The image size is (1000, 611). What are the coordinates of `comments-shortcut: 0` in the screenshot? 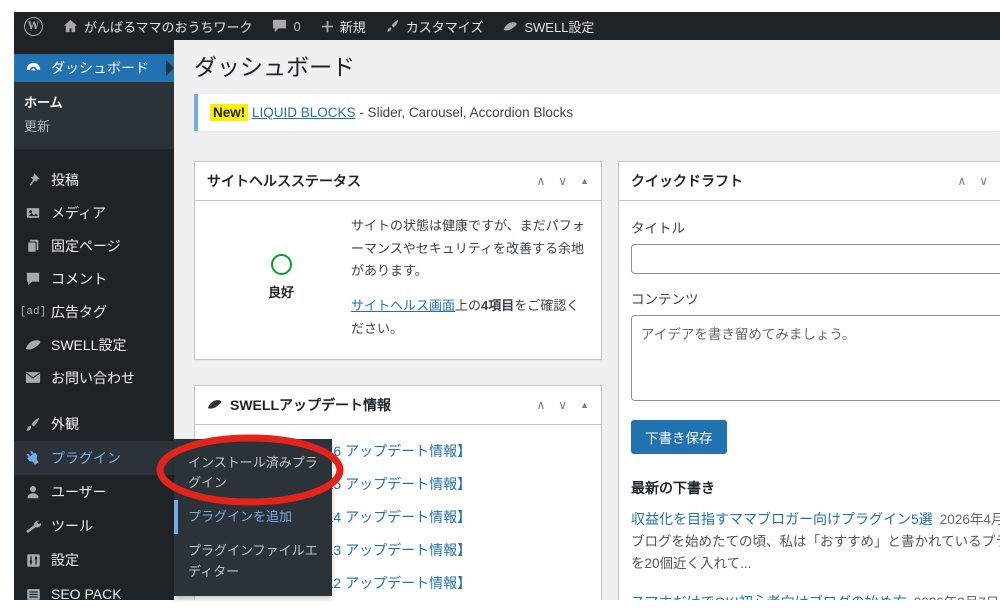 It's located at (286, 26).